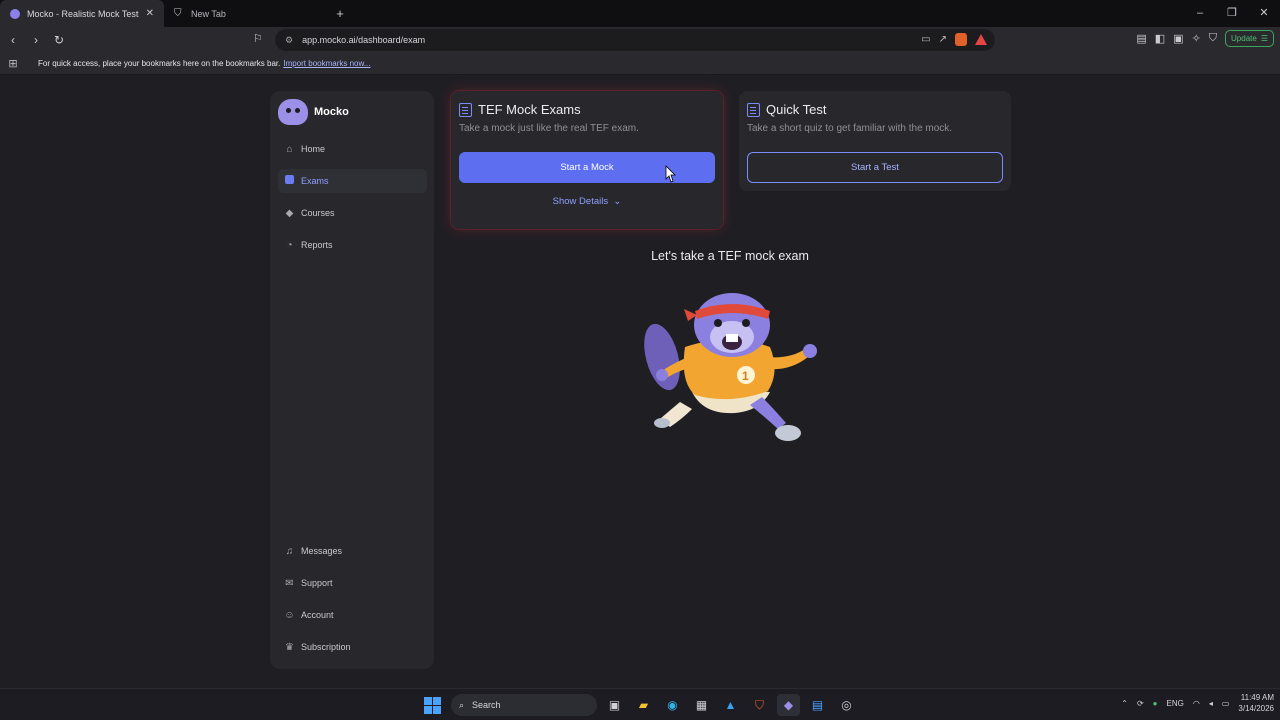 The height and width of the screenshot is (720, 1280). I want to click on home-icon: ⌂, so click(289, 149).